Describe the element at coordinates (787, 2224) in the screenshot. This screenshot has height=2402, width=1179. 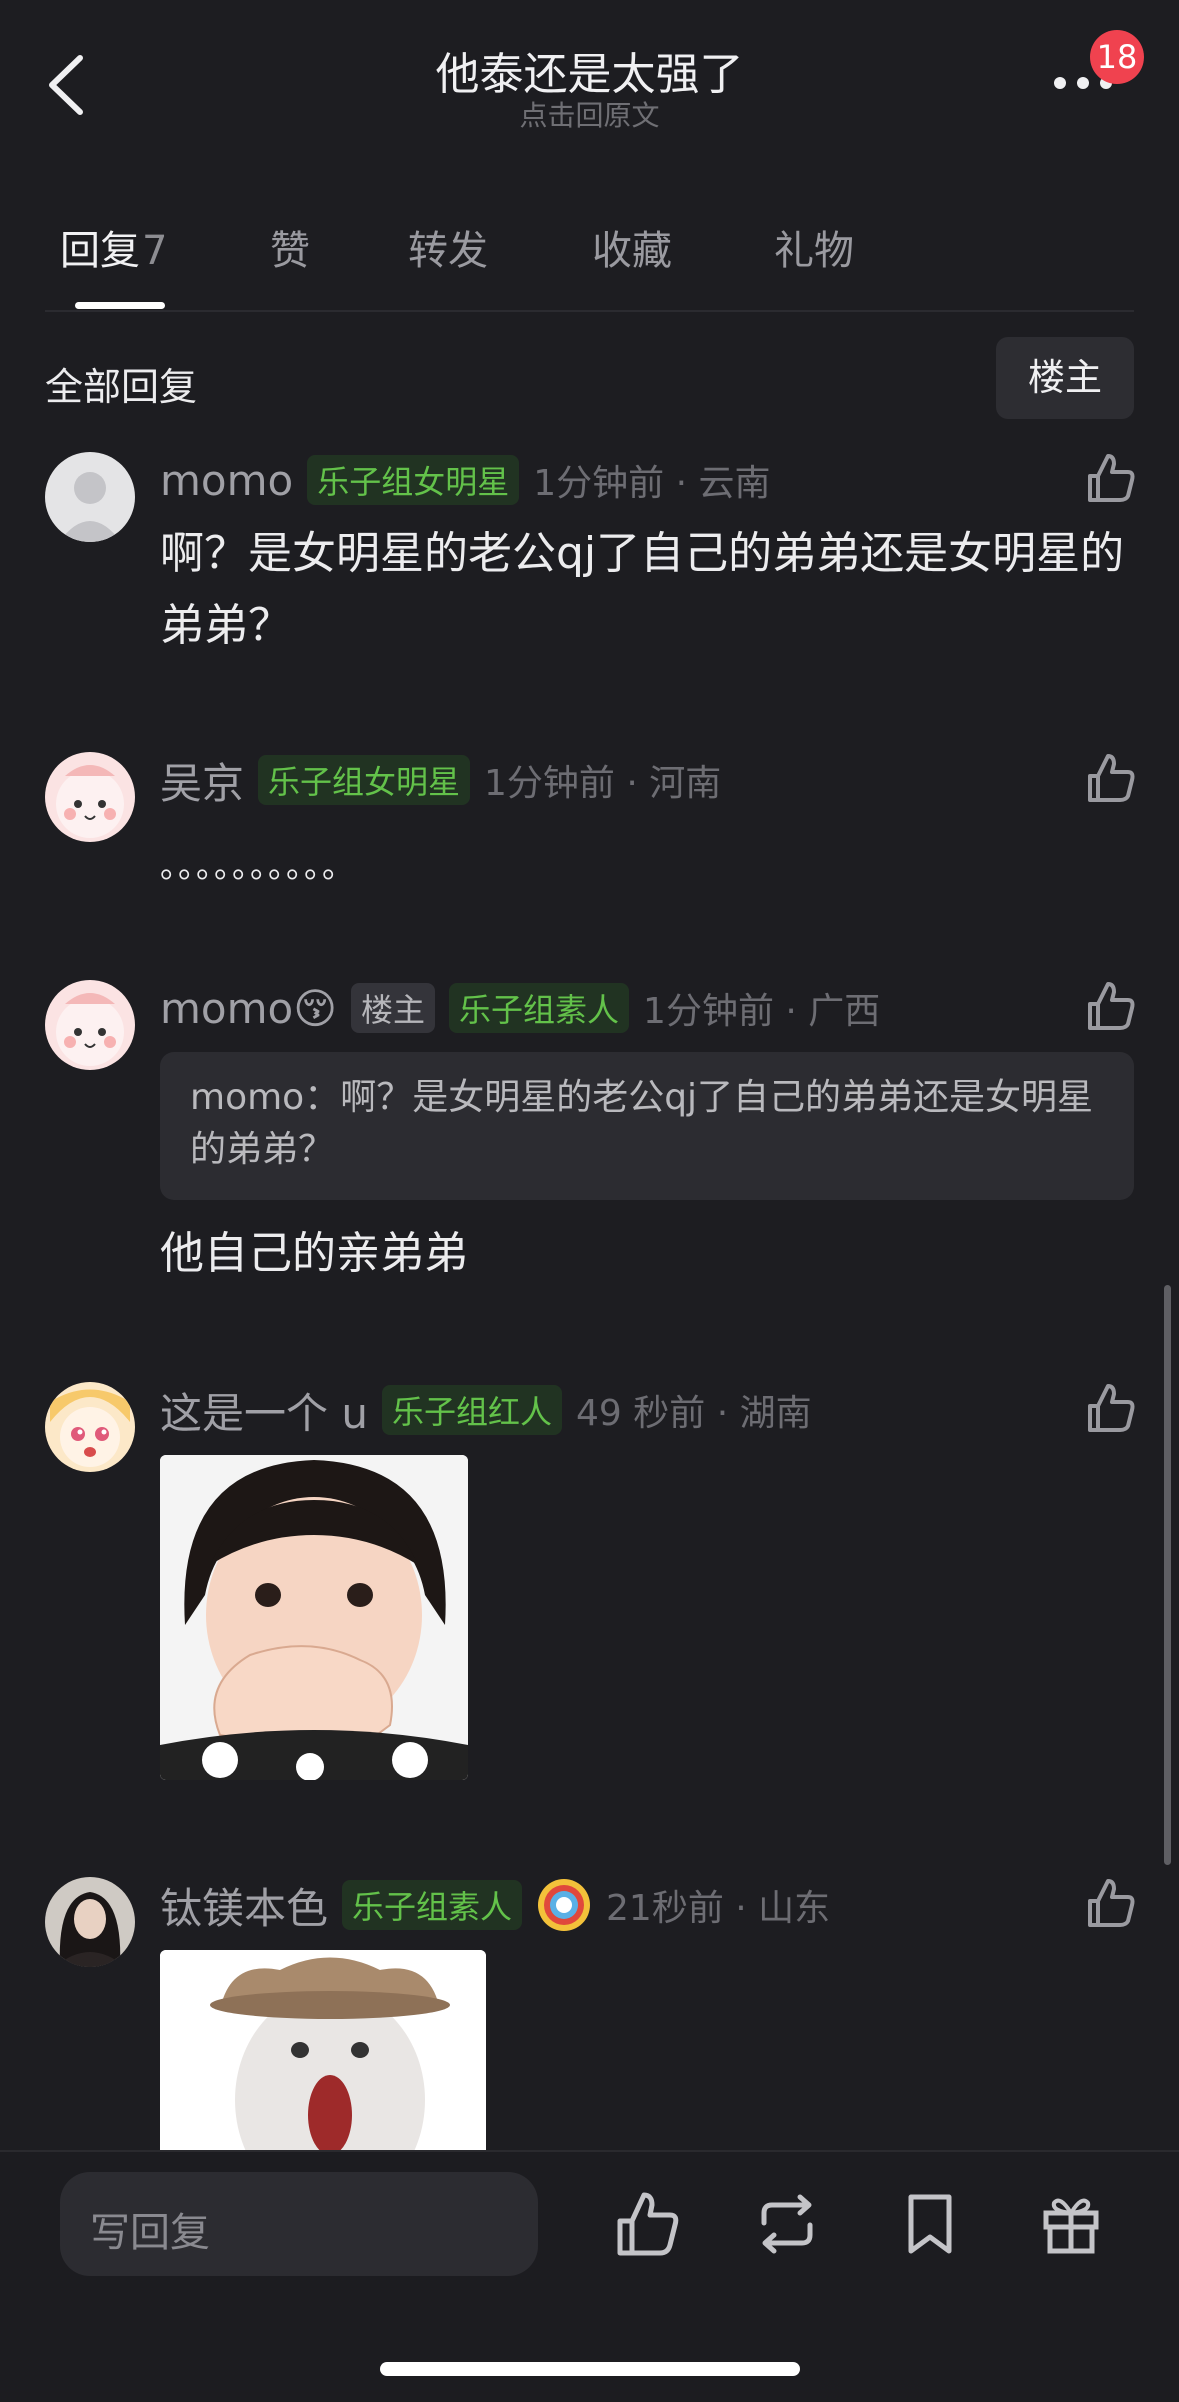
I see `repost-icon` at that location.